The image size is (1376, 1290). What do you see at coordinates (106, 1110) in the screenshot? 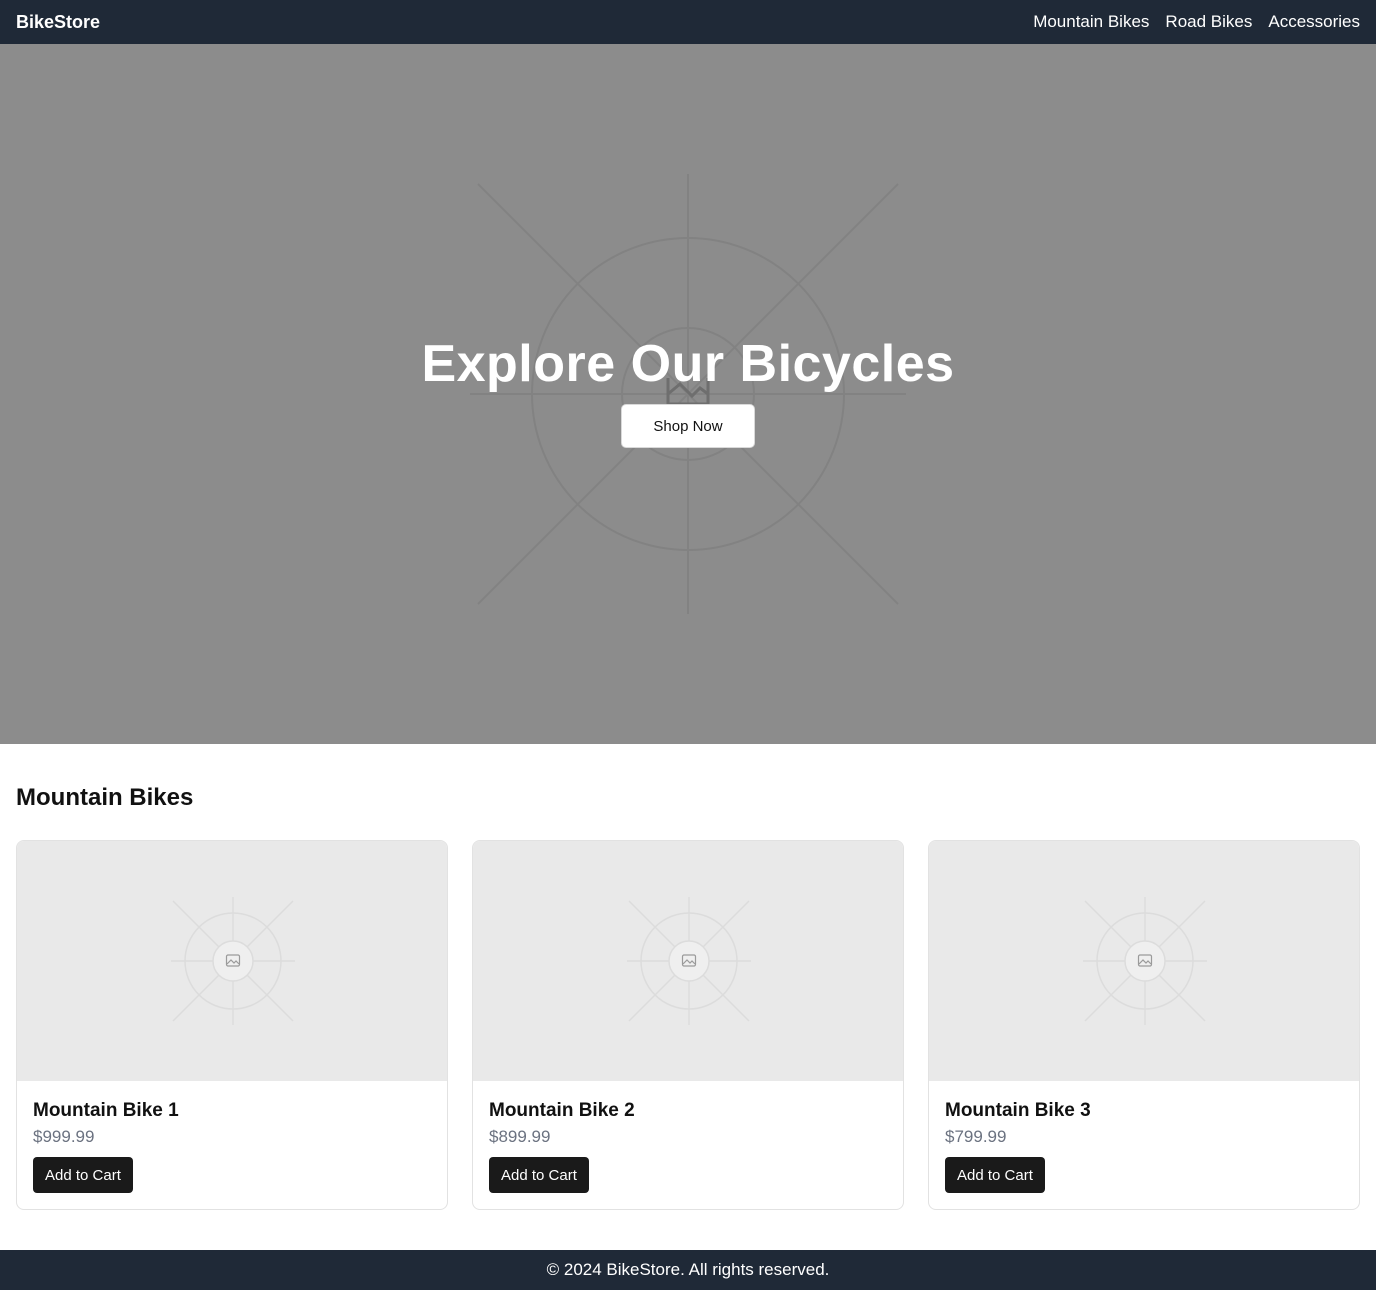
I see `product-title: Mountain Bike 1` at bounding box center [106, 1110].